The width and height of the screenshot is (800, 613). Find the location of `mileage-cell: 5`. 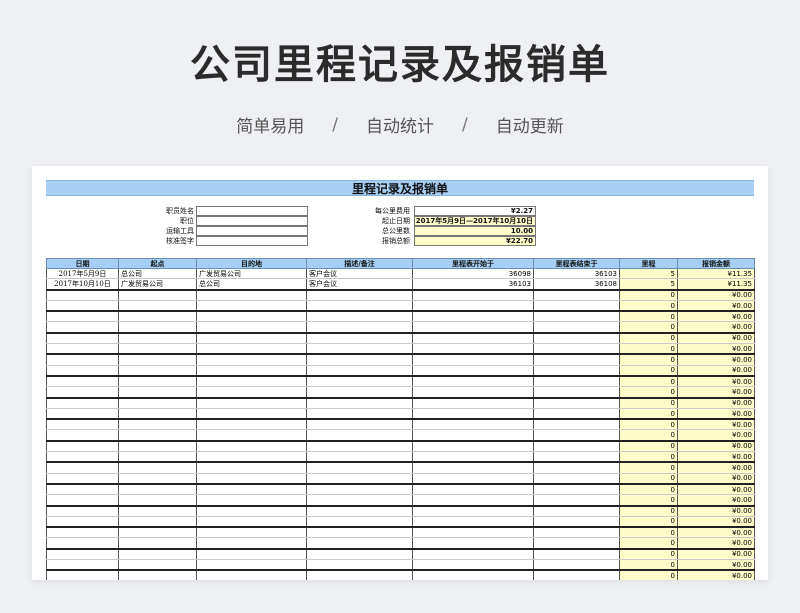

mileage-cell: 5 is located at coordinates (648, 284).